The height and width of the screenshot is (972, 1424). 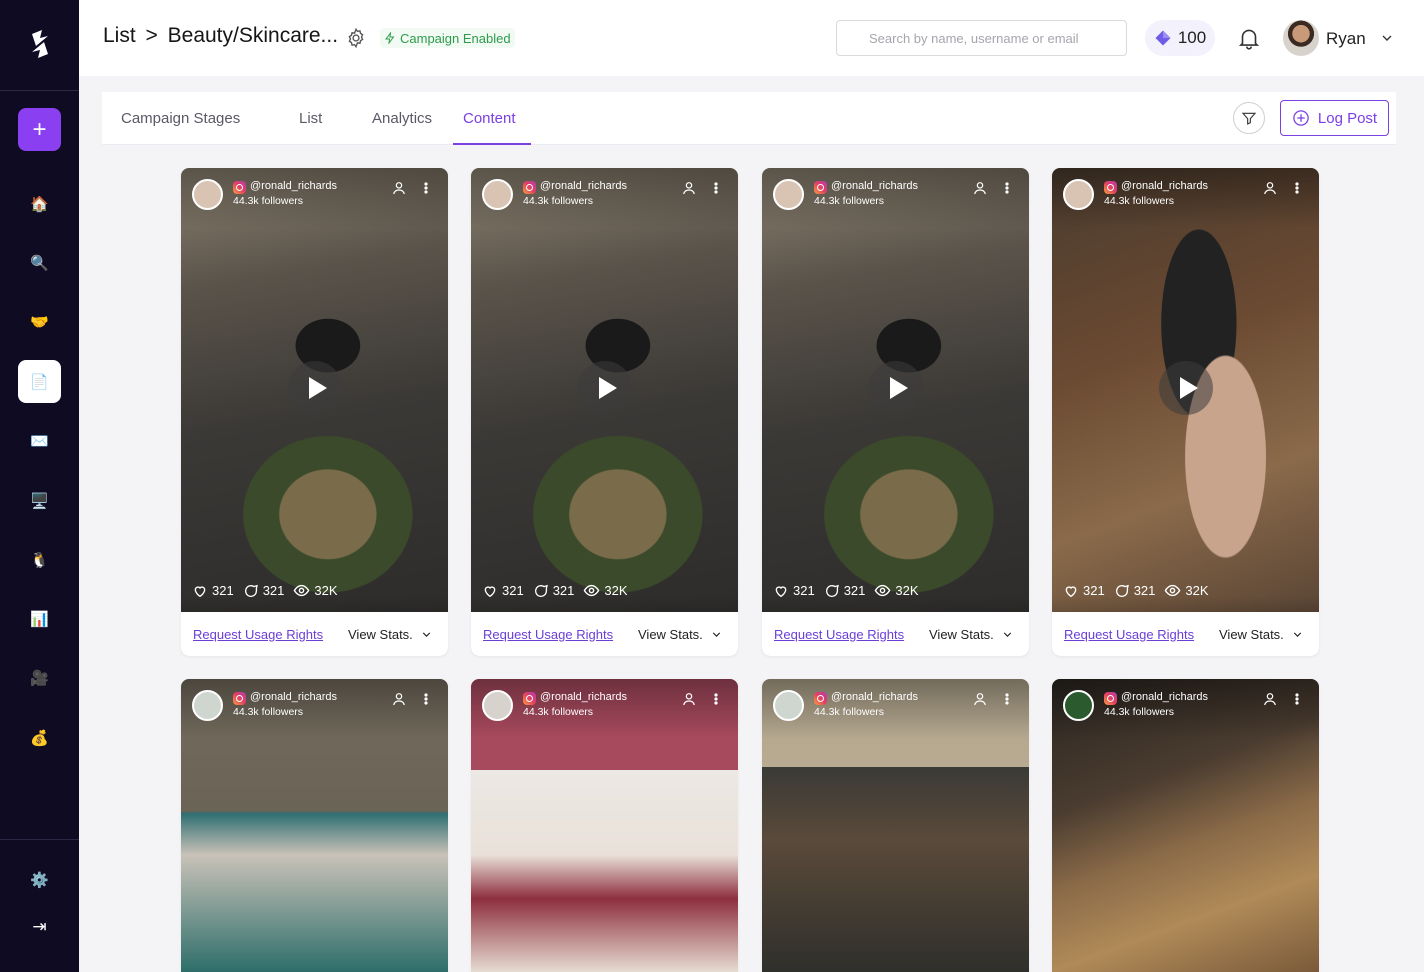 What do you see at coordinates (1197, 590) in the screenshot?
I see `views-count: 32K` at bounding box center [1197, 590].